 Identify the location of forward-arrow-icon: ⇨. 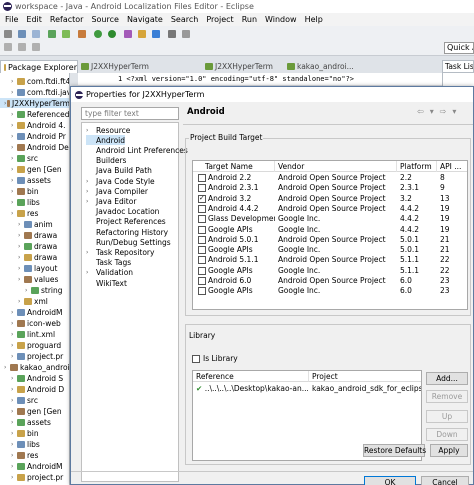
(443, 111).